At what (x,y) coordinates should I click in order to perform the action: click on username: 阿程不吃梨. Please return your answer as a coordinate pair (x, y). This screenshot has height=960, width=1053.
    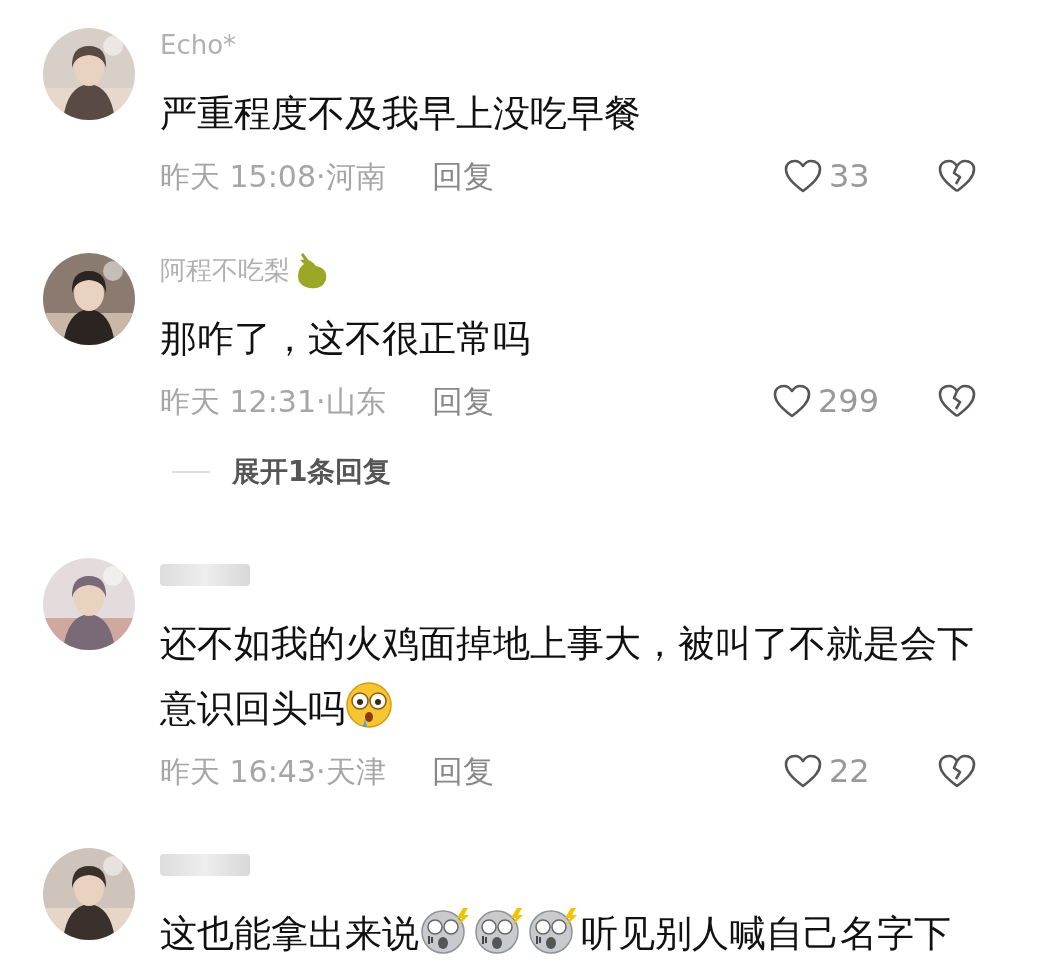
    Looking at the image, I should click on (225, 270).